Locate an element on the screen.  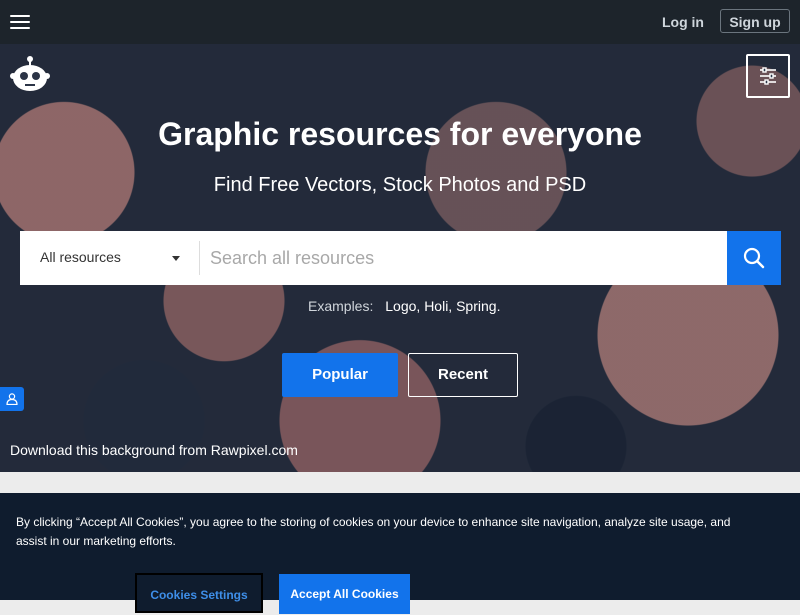
resource-type-dropdown: All resources is located at coordinates (110, 258).